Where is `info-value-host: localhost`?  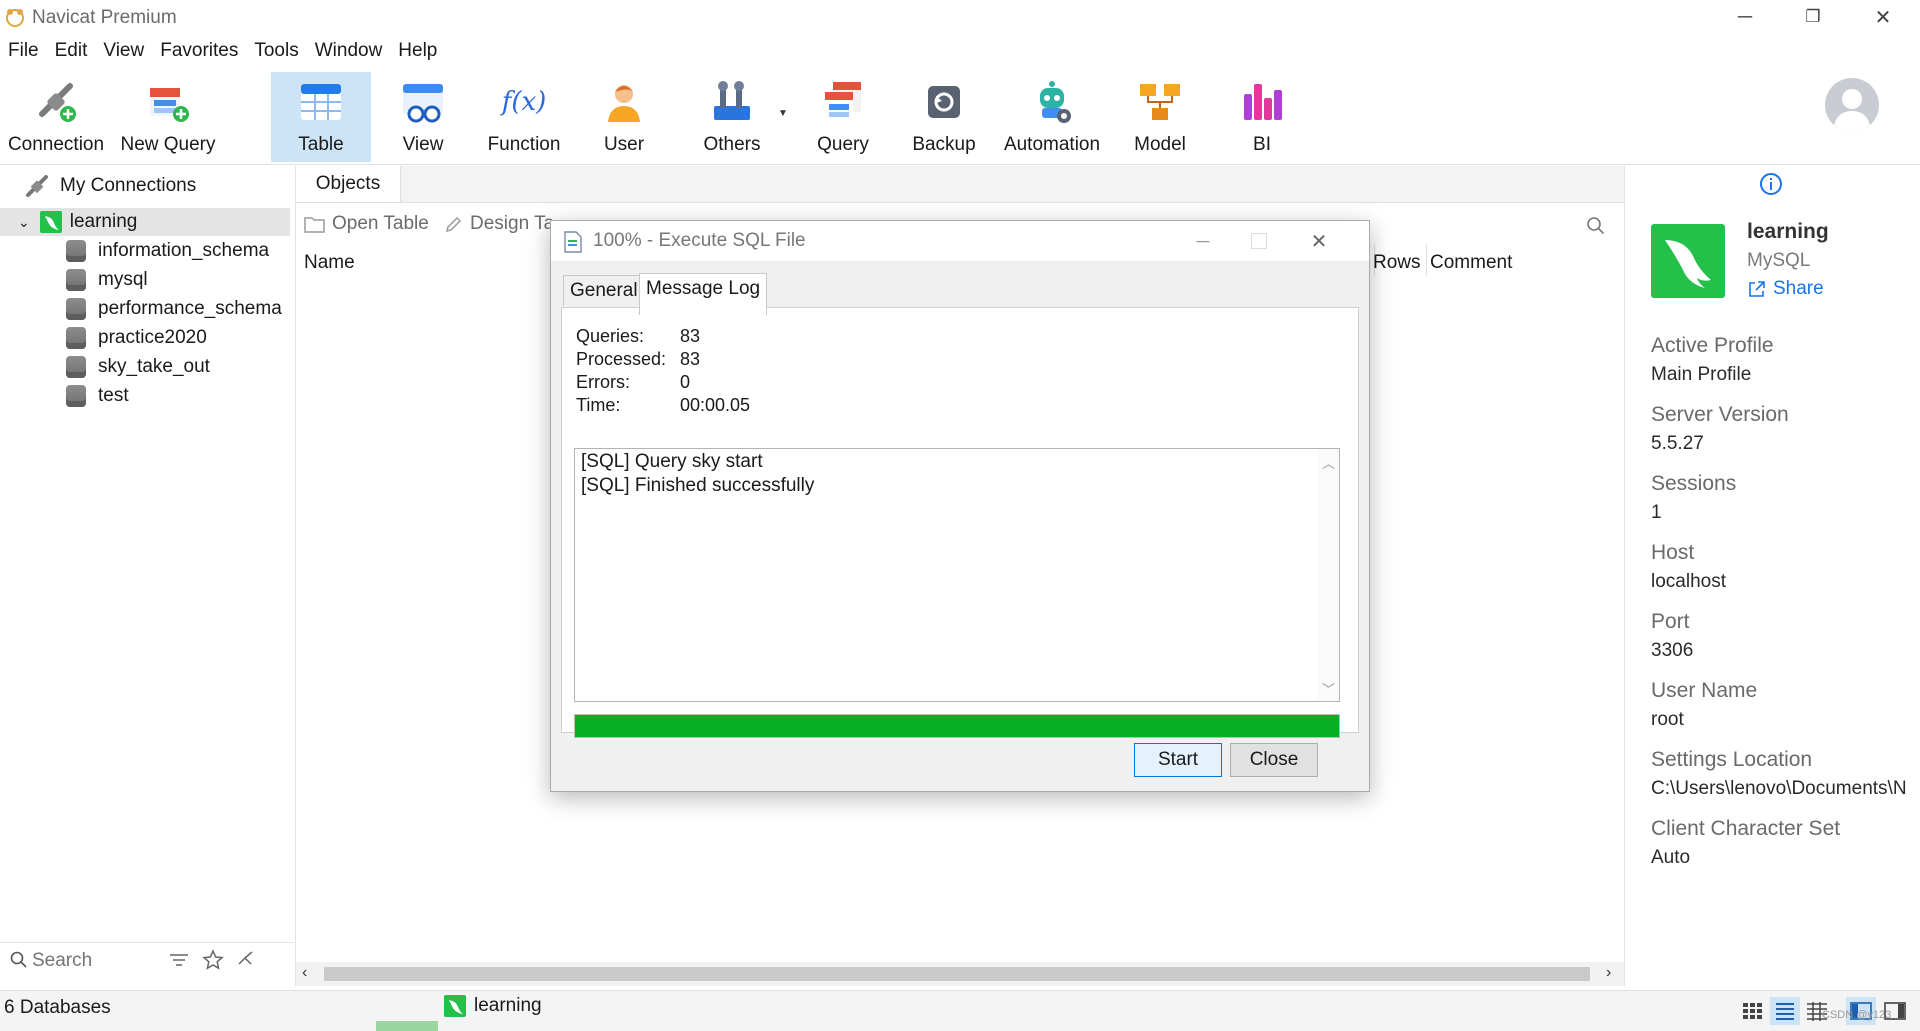
info-value-host: localhost is located at coordinates (1688, 581).